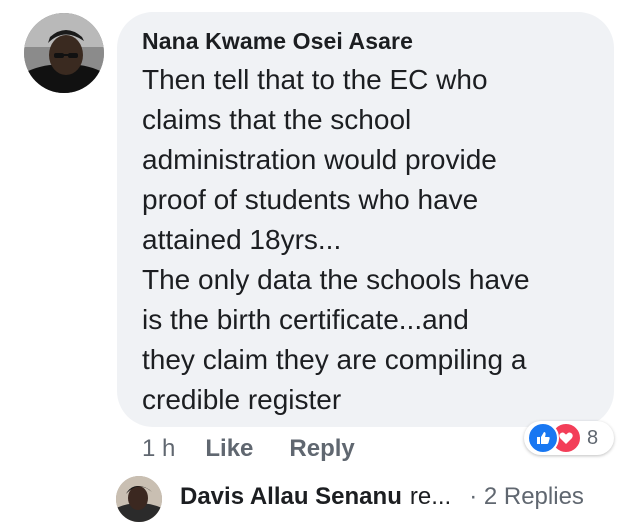 The height and width of the screenshot is (522, 640). I want to click on comment-line: they claim they are compiling a, so click(334, 359).